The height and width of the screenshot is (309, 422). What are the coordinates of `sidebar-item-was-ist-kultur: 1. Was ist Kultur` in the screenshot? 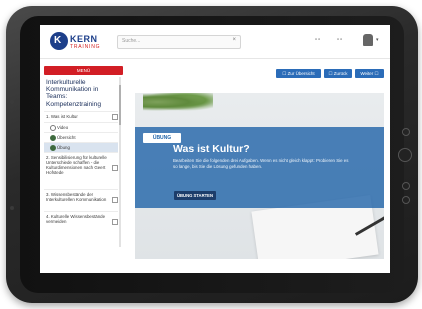 It's located at (81, 116).